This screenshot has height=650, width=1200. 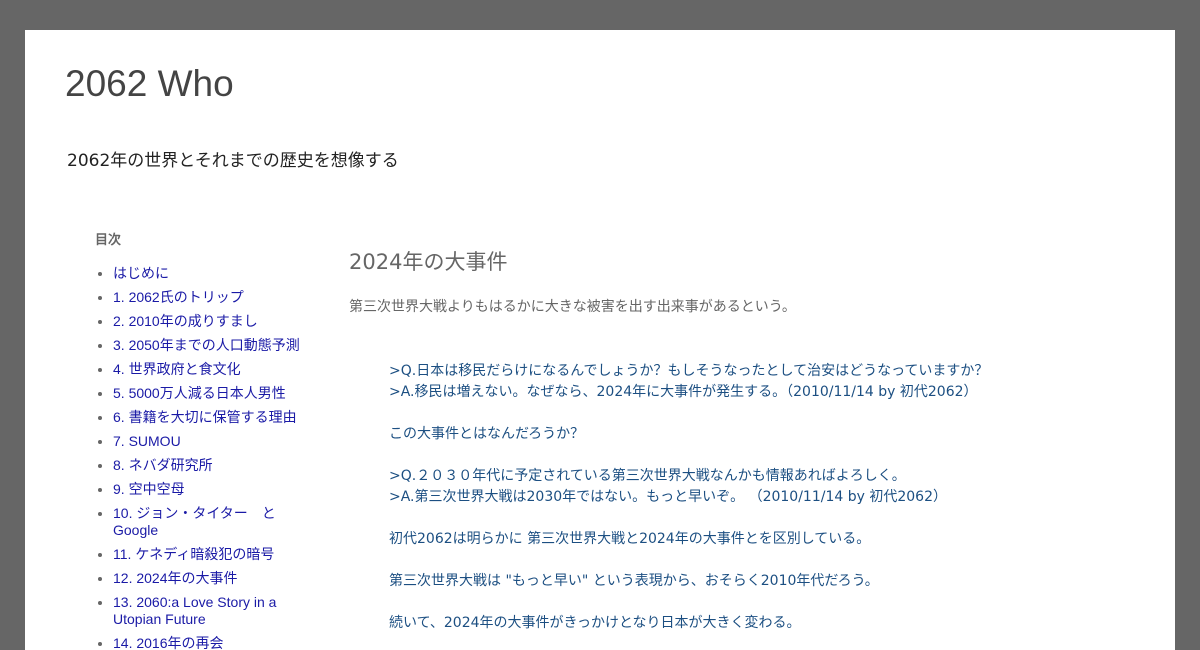 What do you see at coordinates (233, 161) in the screenshot?
I see `site-description: 2062年の世界とそれまでの歴史を想像する` at bounding box center [233, 161].